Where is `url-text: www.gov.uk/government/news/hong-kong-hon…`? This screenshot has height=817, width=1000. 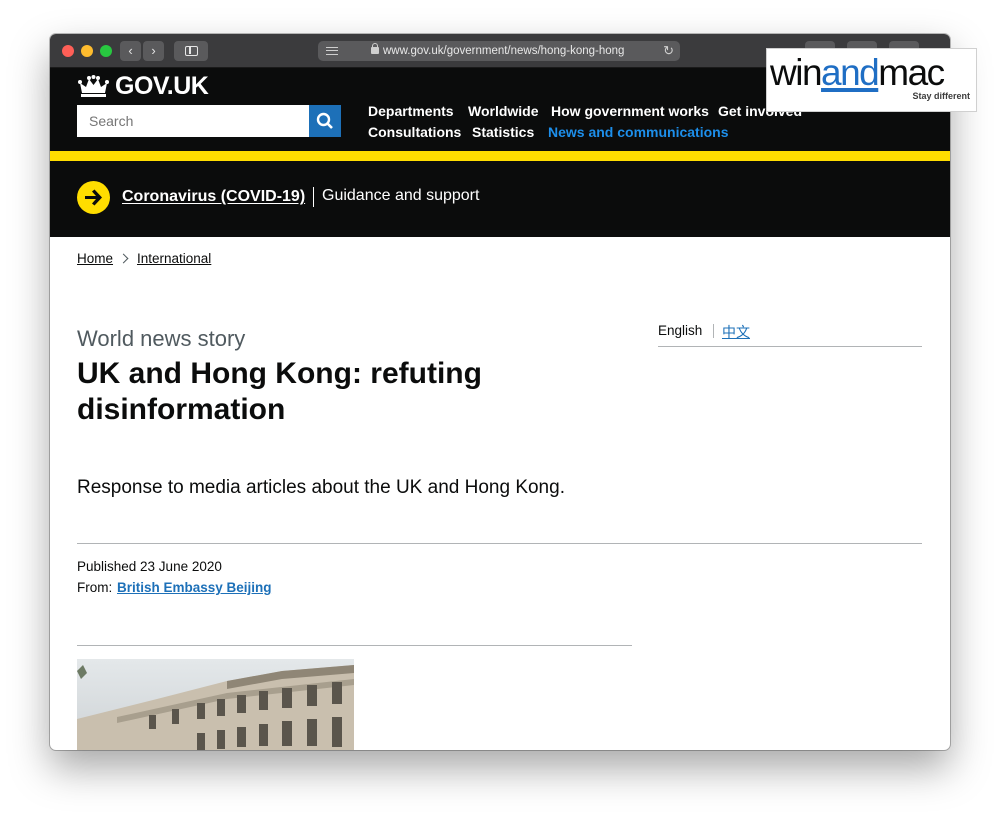
url-text: www.gov.uk/government/news/hong-kong-hon… is located at coordinates (504, 51).